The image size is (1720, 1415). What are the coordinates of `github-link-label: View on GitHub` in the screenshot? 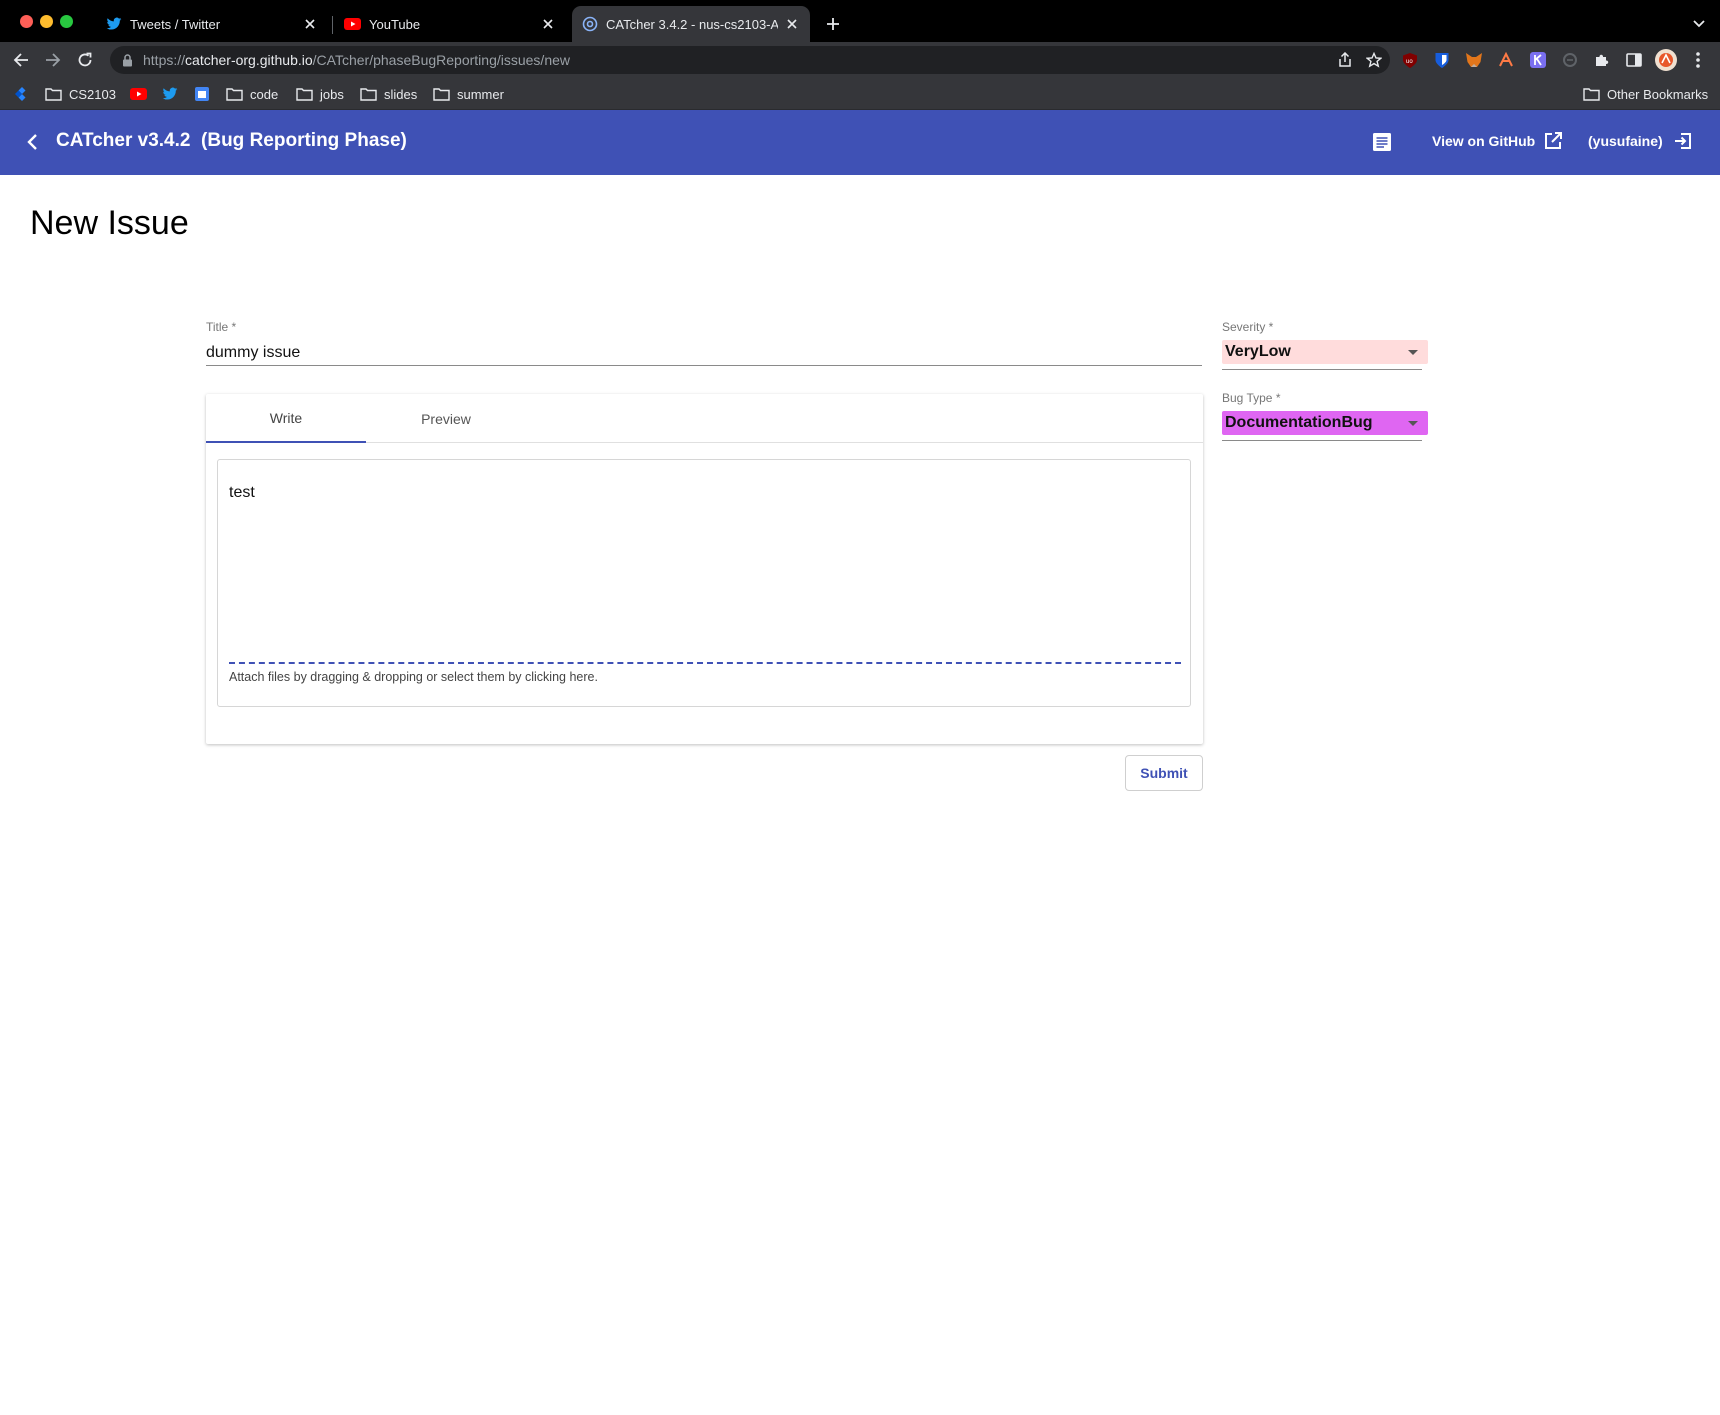 It's located at (1484, 141).